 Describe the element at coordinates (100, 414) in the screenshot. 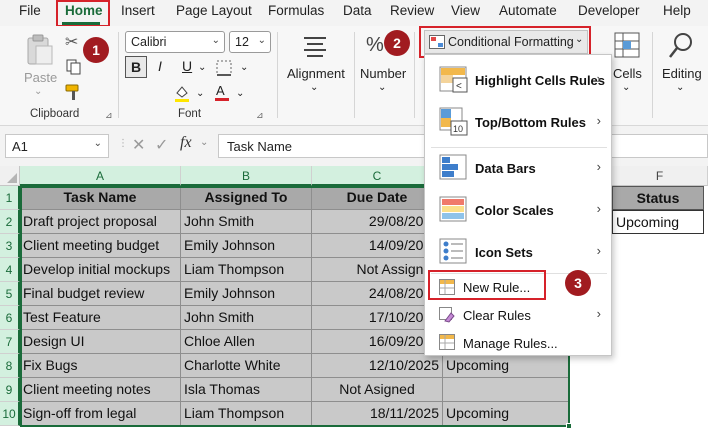

I see `cell: Sign-off from legal` at that location.